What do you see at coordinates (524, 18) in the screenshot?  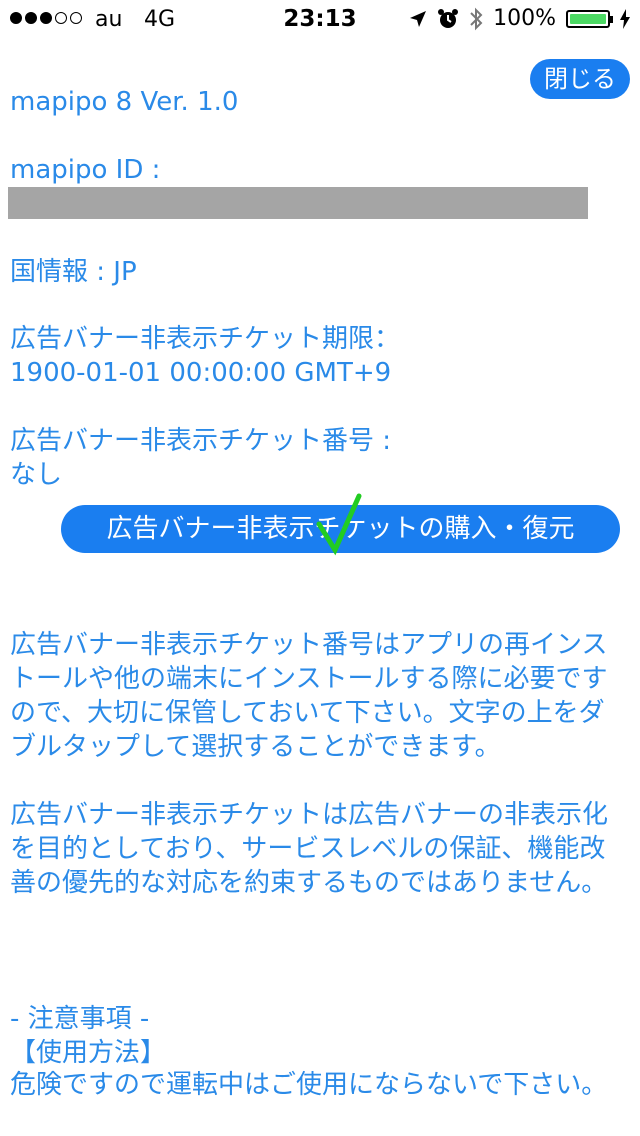 I see `battery-percentage: 100%` at bounding box center [524, 18].